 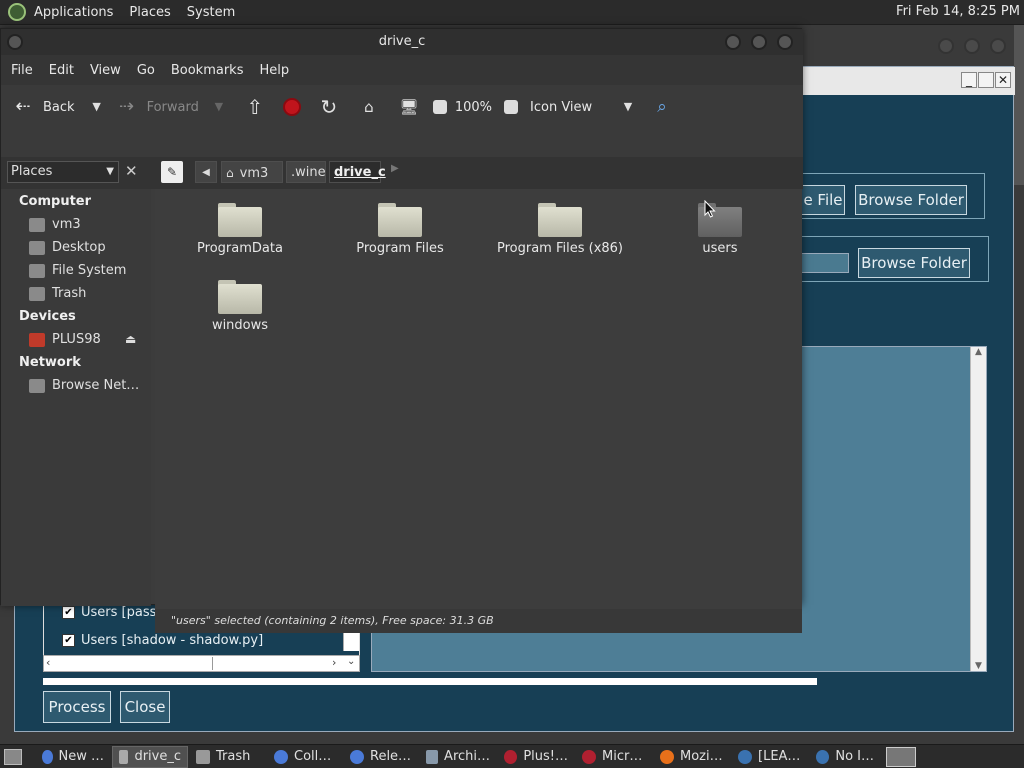 I want to click on folder-item: windows, so click(x=240, y=306).